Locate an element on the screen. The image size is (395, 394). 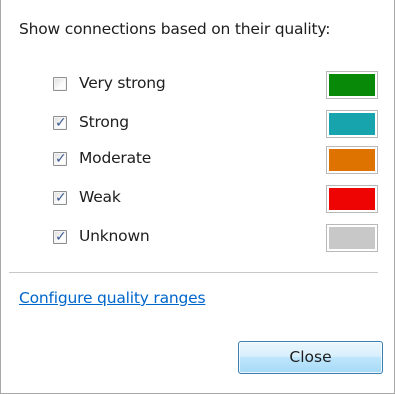
quality-row-very-strong: ✓ Very strong is located at coordinates (216, 85).